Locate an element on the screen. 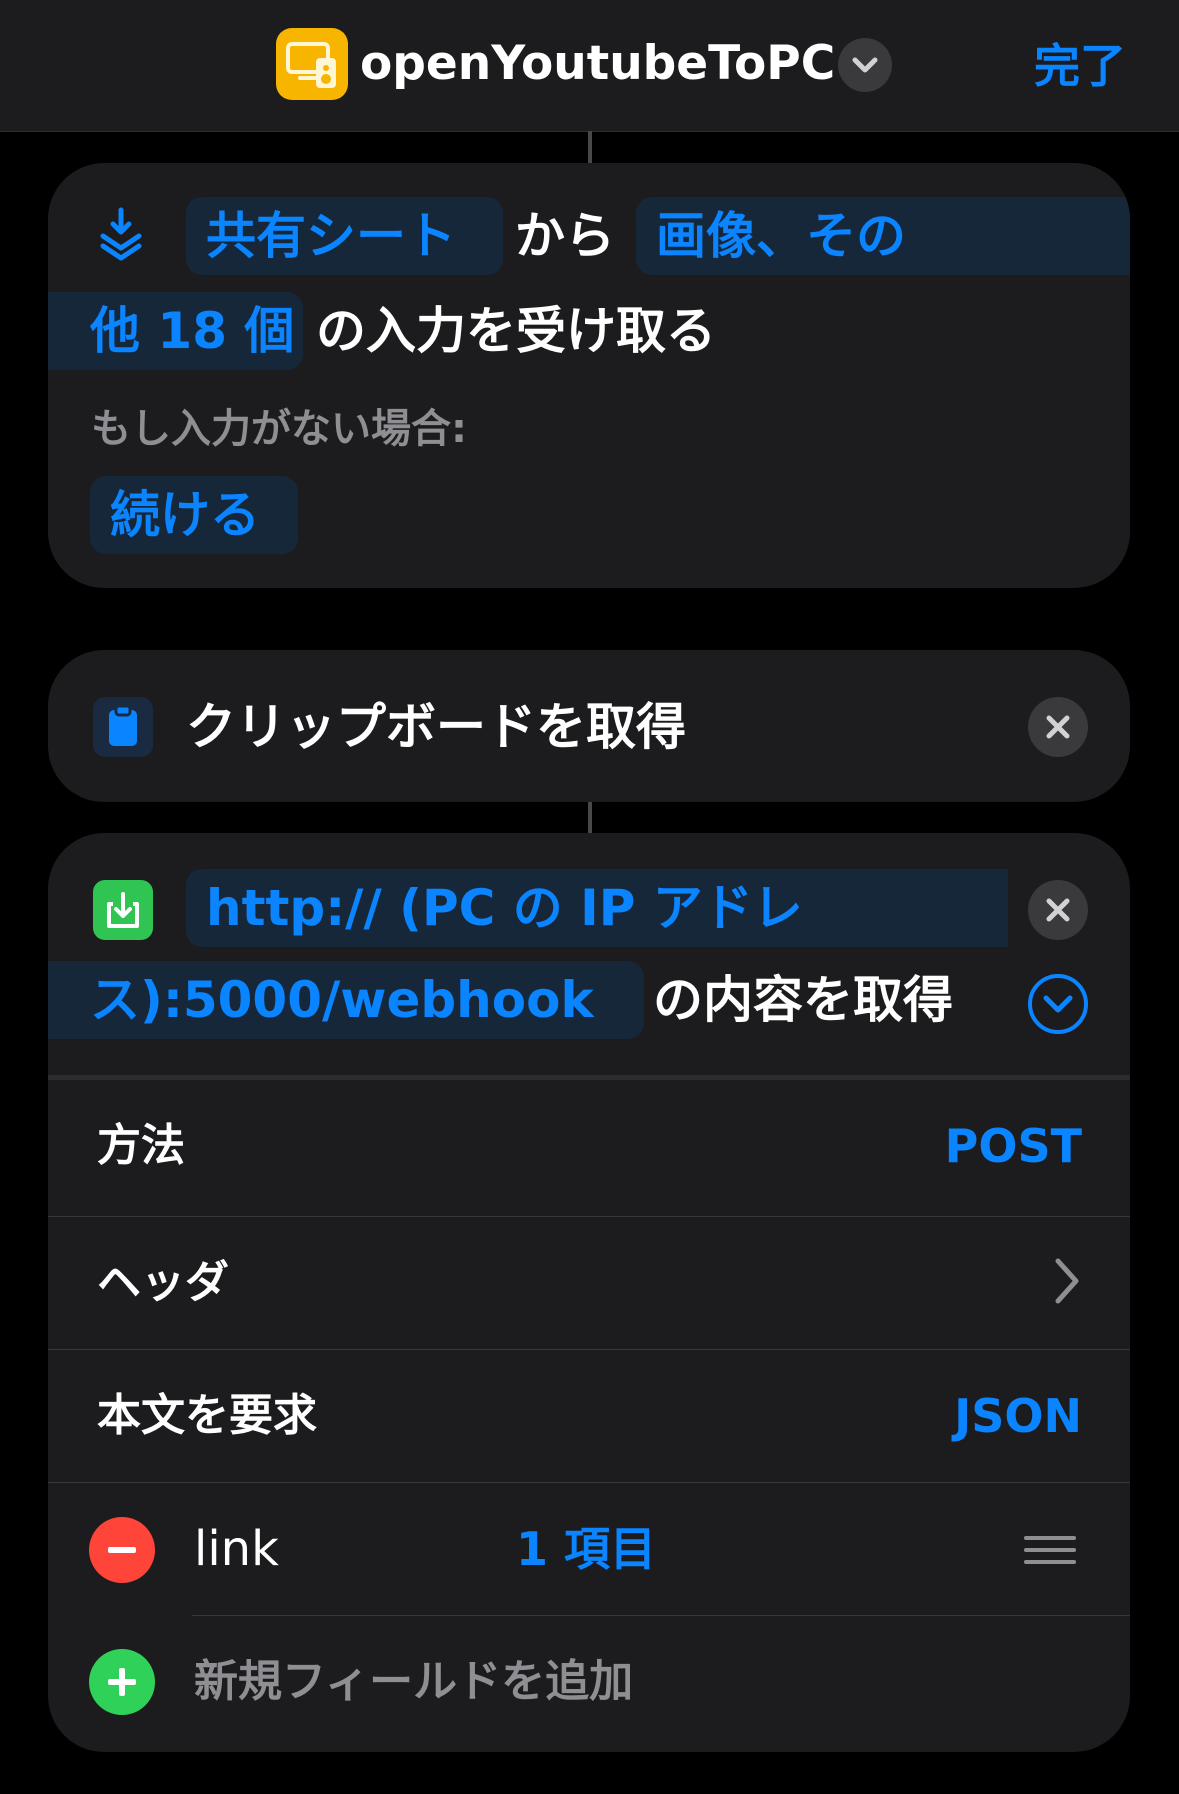 The height and width of the screenshot is (1794, 1179). title-menu-button is located at coordinates (865, 65).